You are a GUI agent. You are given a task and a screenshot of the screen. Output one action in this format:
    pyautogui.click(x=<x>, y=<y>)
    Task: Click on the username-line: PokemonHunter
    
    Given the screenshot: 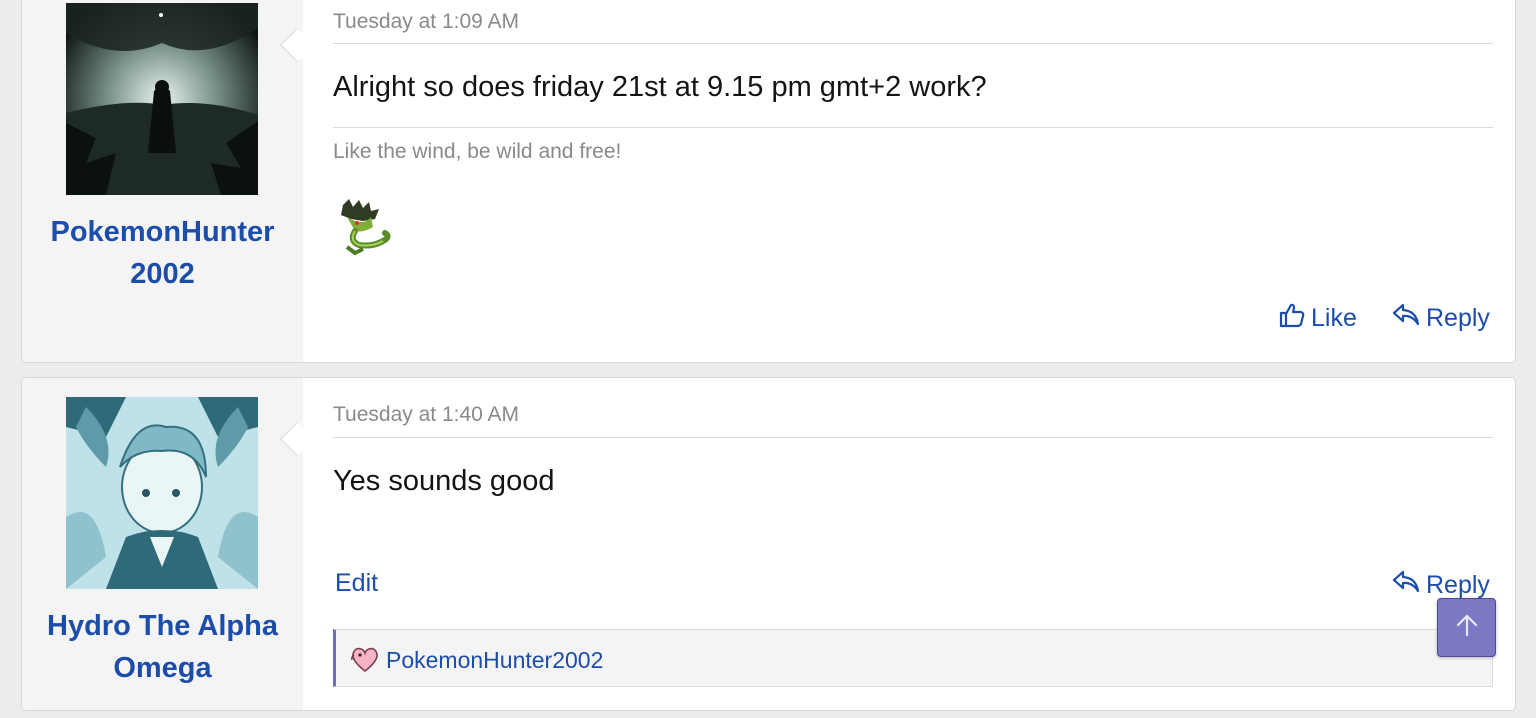 What is the action you would take?
    pyautogui.click(x=162, y=232)
    